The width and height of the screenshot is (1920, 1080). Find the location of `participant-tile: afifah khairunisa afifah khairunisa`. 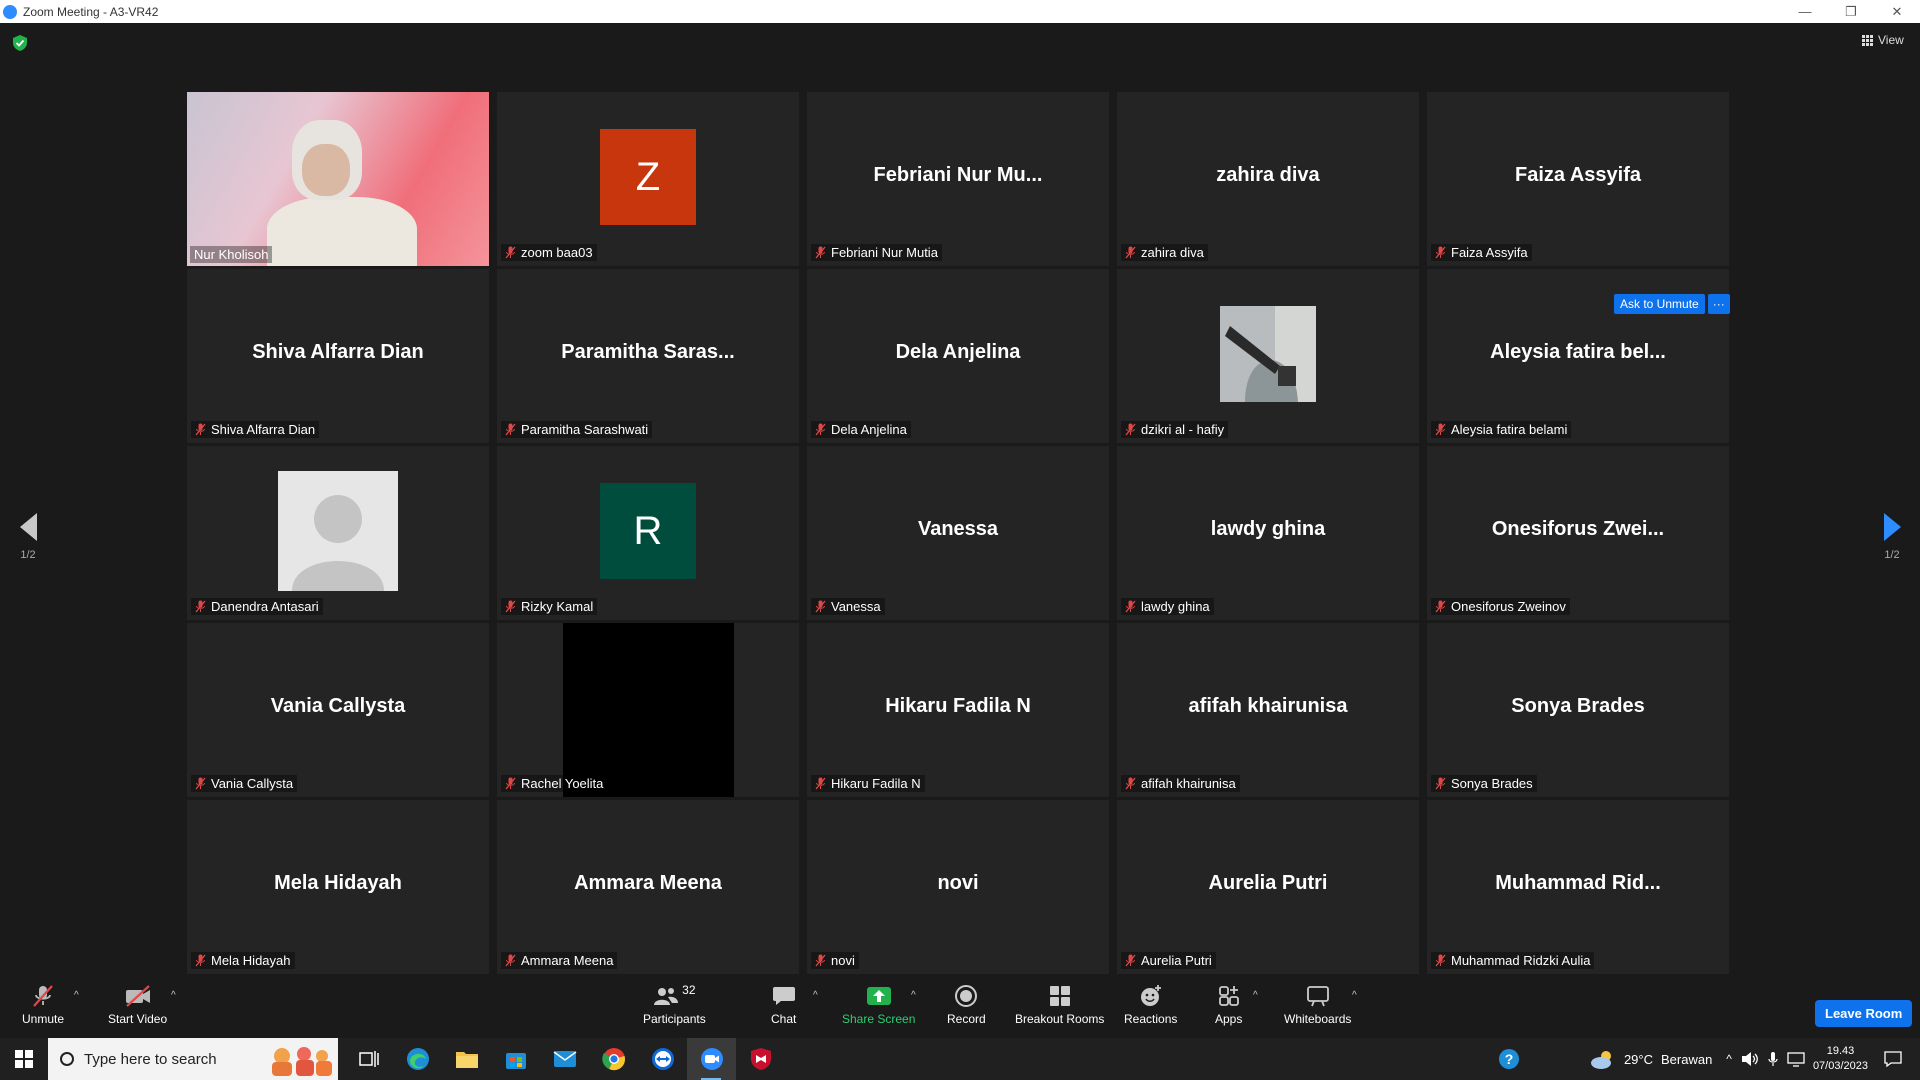

participant-tile: afifah khairunisa afifah khairunisa is located at coordinates (1268, 710).